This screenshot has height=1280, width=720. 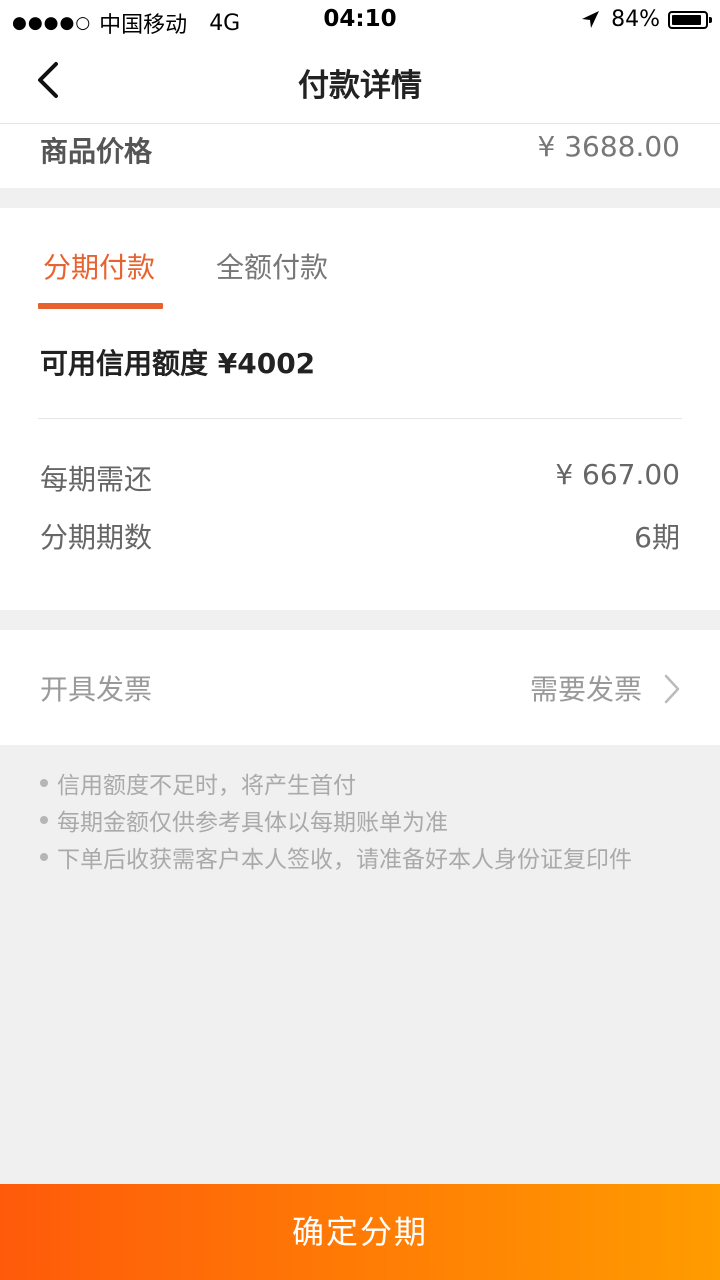 What do you see at coordinates (635, 19) in the screenshot?
I see `battery-percent: 84%` at bounding box center [635, 19].